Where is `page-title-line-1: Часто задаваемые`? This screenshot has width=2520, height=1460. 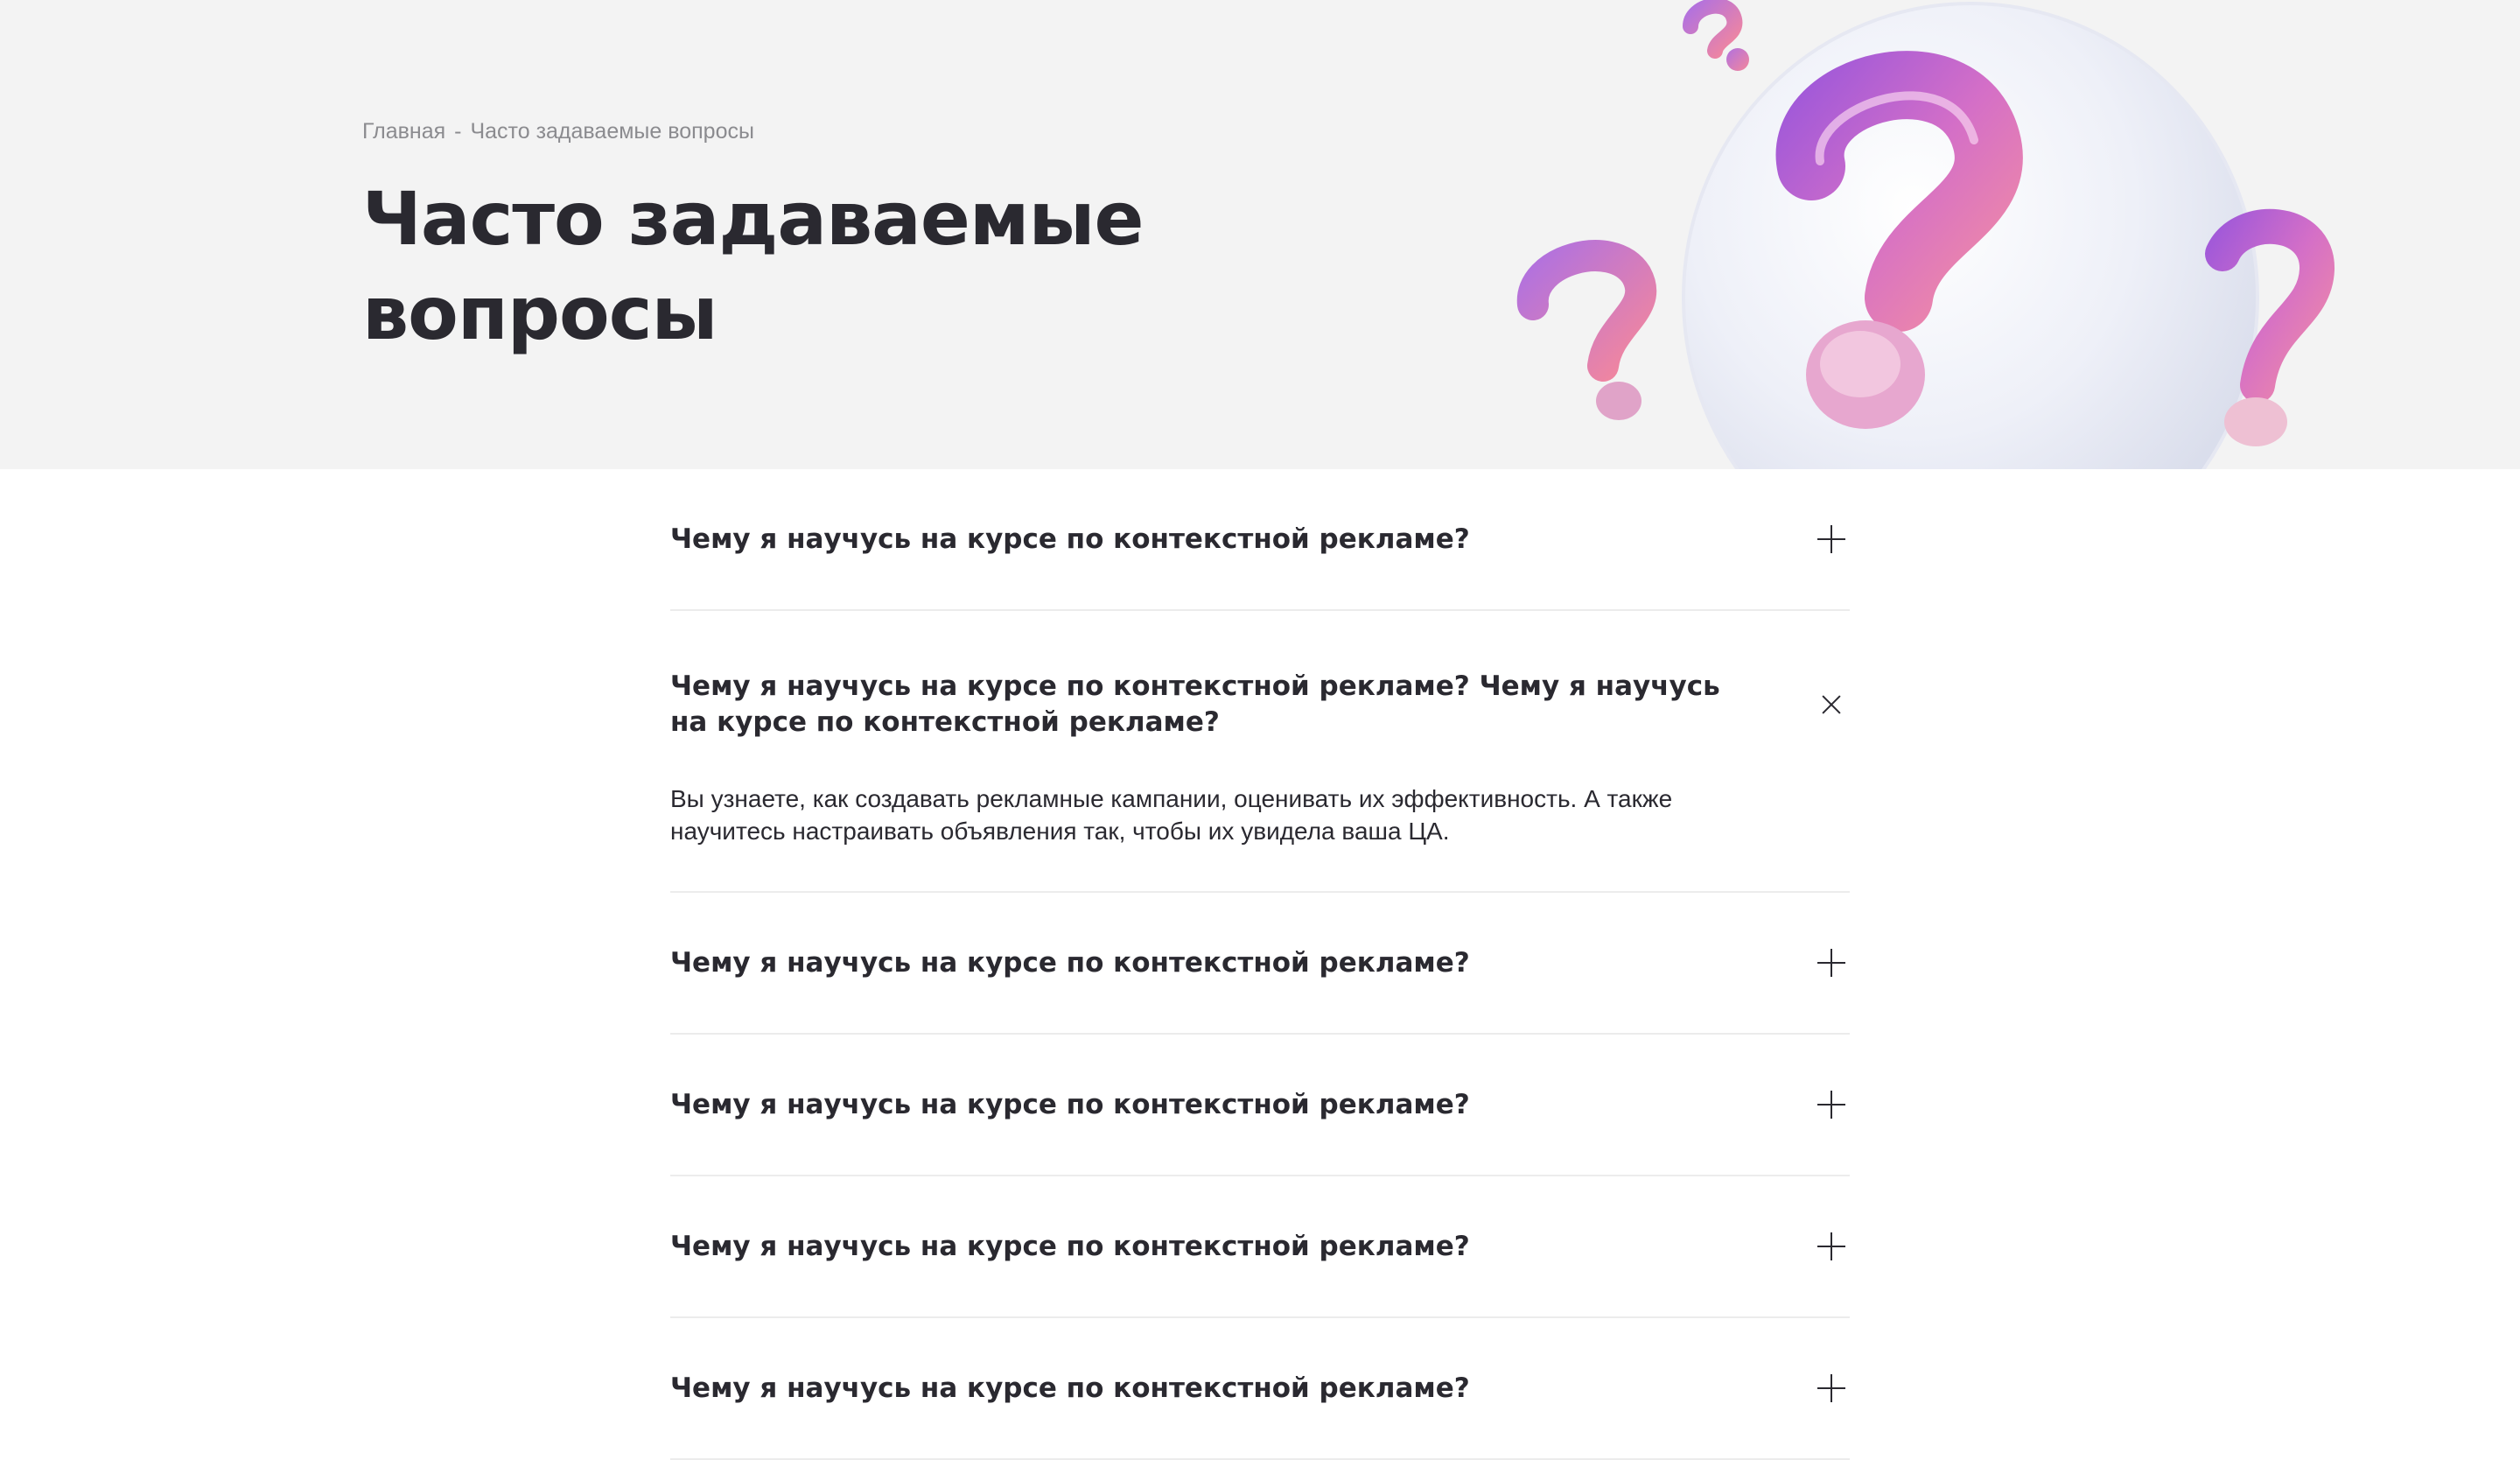
page-title-line-1: Часто задаваемые is located at coordinates (753, 219).